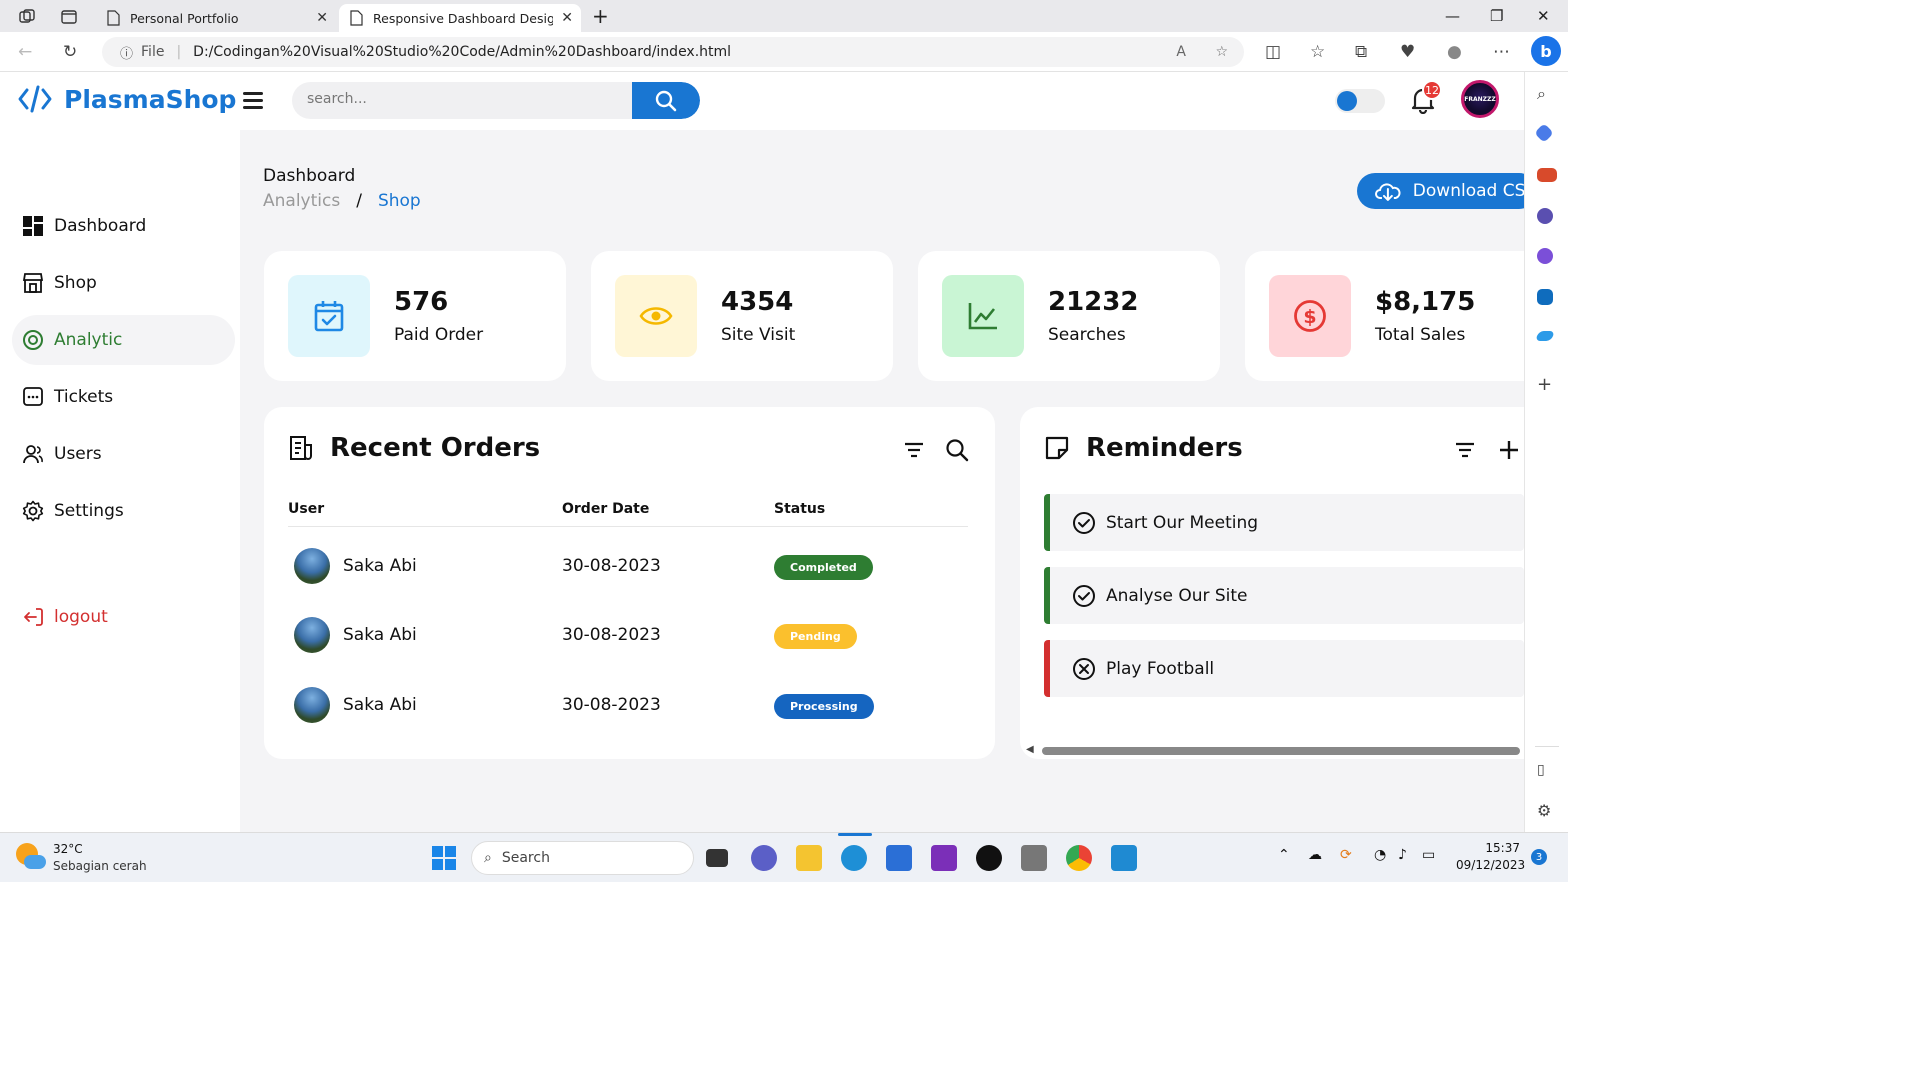 Image resolution: width=1920 pixels, height=1080 pixels. What do you see at coordinates (1480, 99) in the screenshot?
I see `profile-avatar: FRANZZZ` at bounding box center [1480, 99].